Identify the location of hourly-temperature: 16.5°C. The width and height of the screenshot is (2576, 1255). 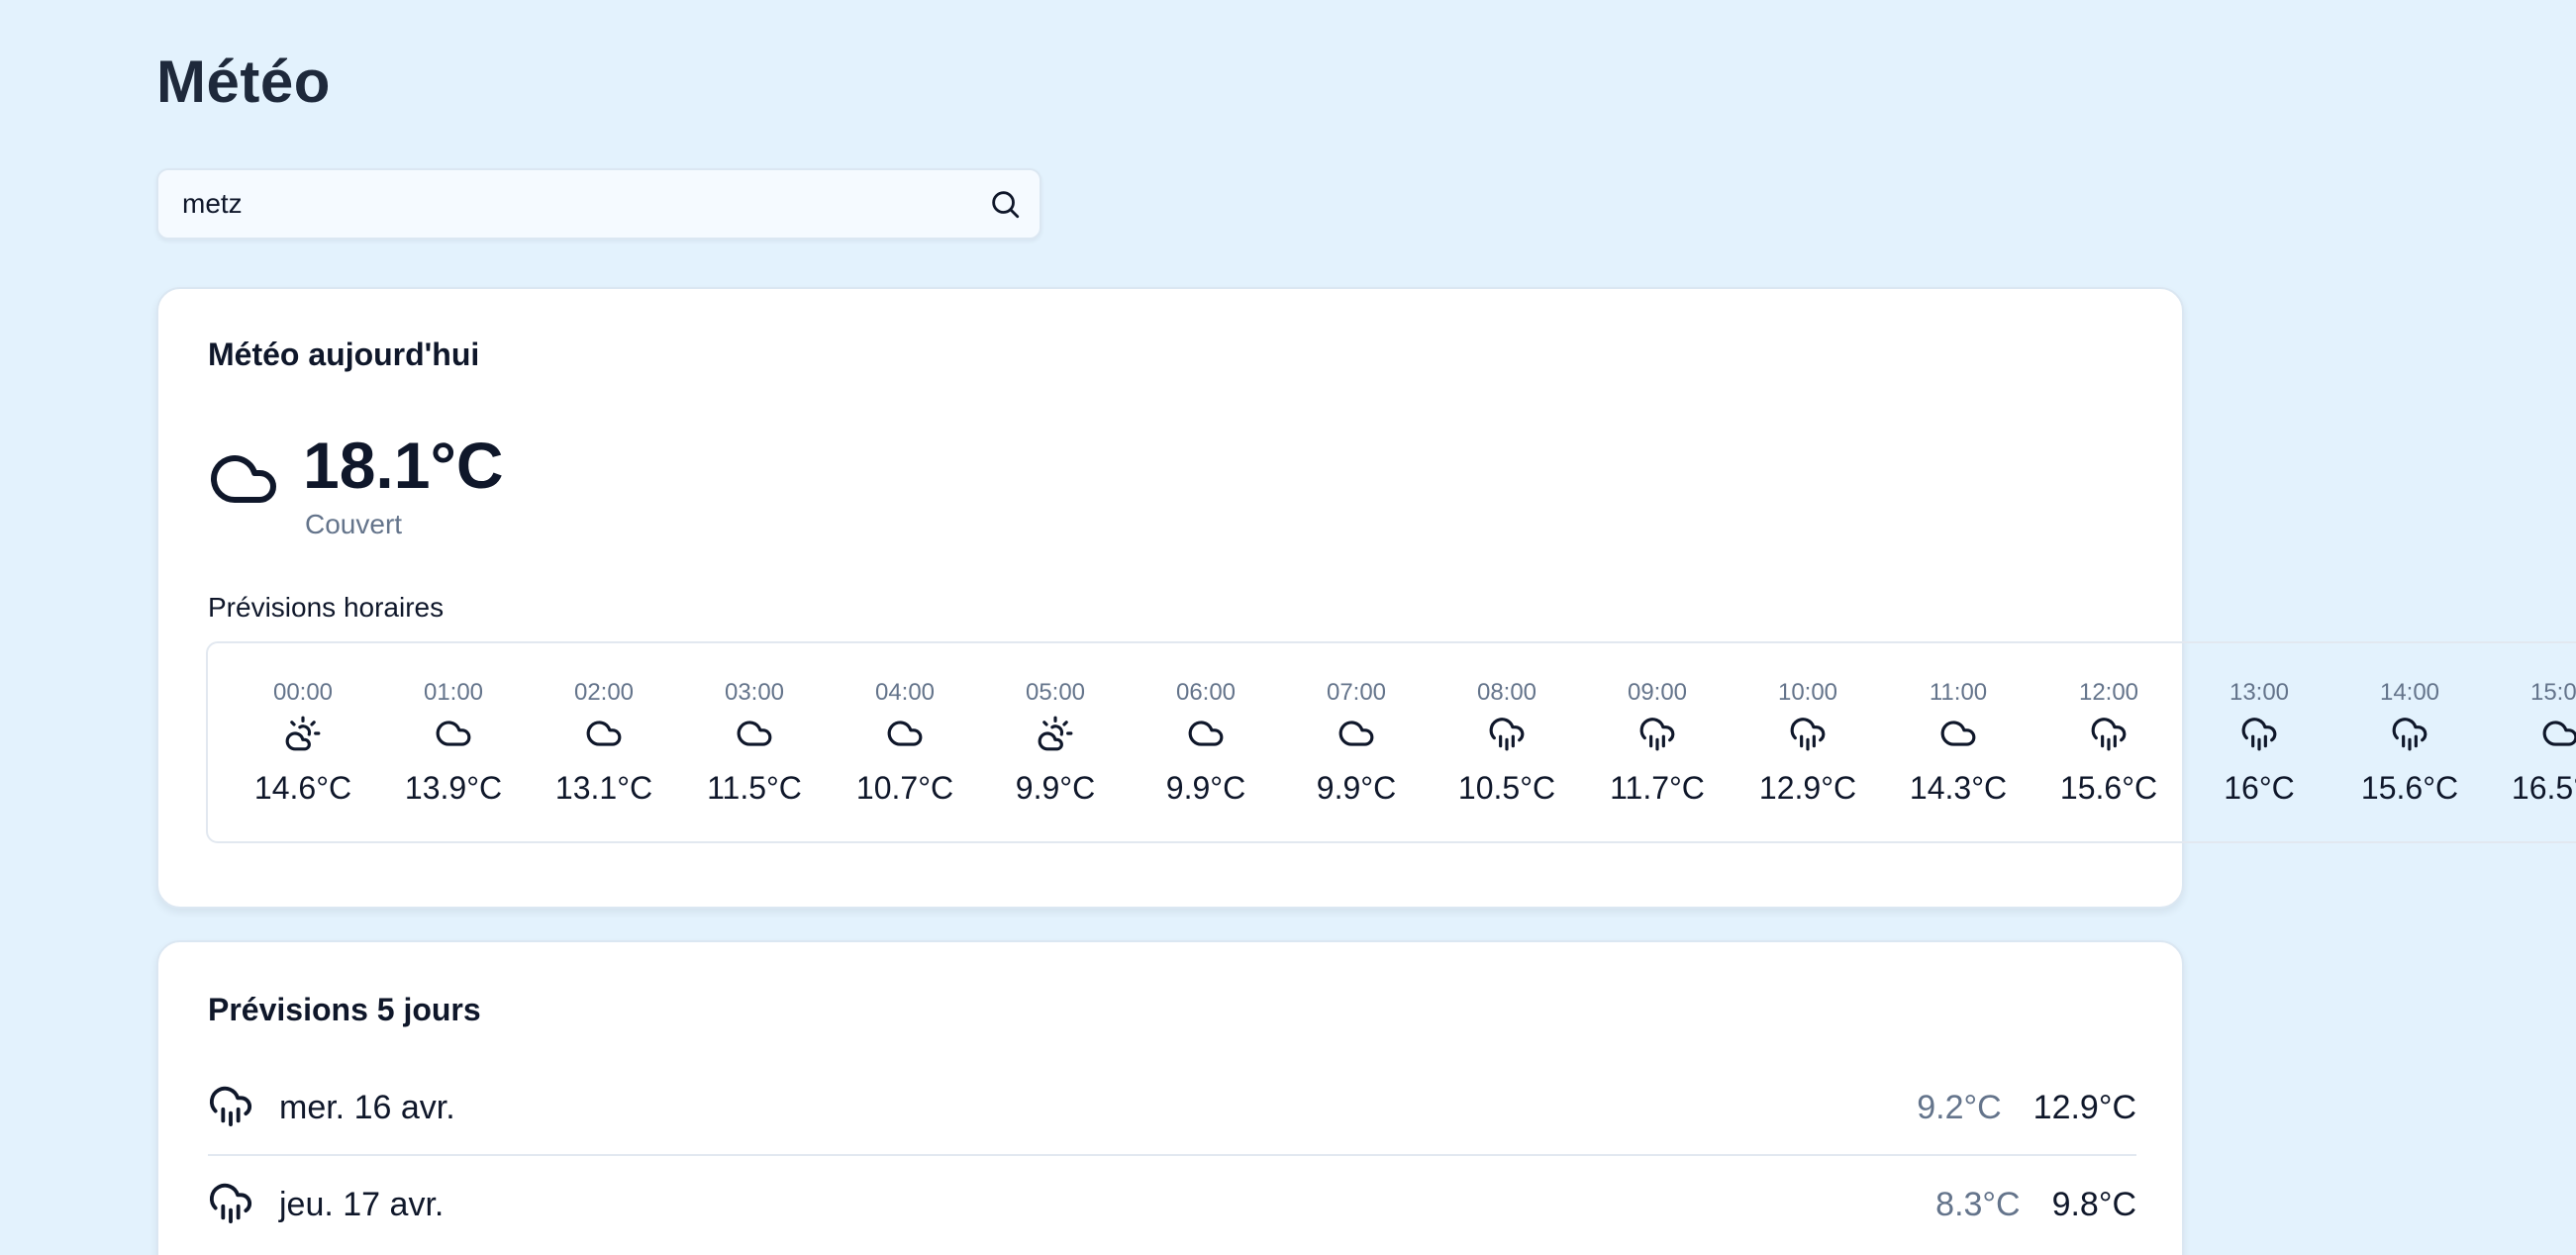
(2543, 788).